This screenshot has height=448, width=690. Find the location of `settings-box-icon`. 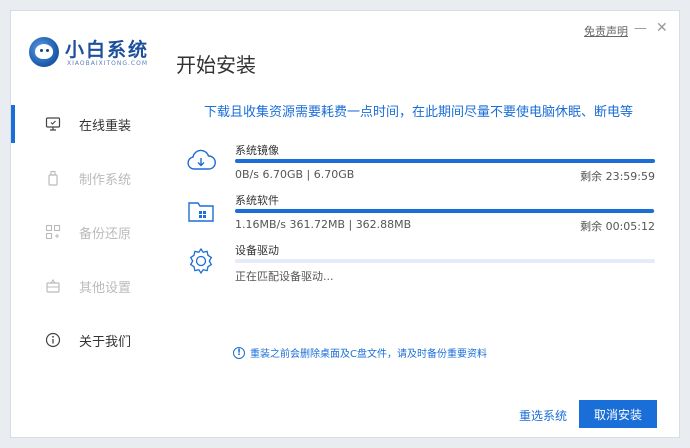

settings-box-icon is located at coordinates (53, 286).